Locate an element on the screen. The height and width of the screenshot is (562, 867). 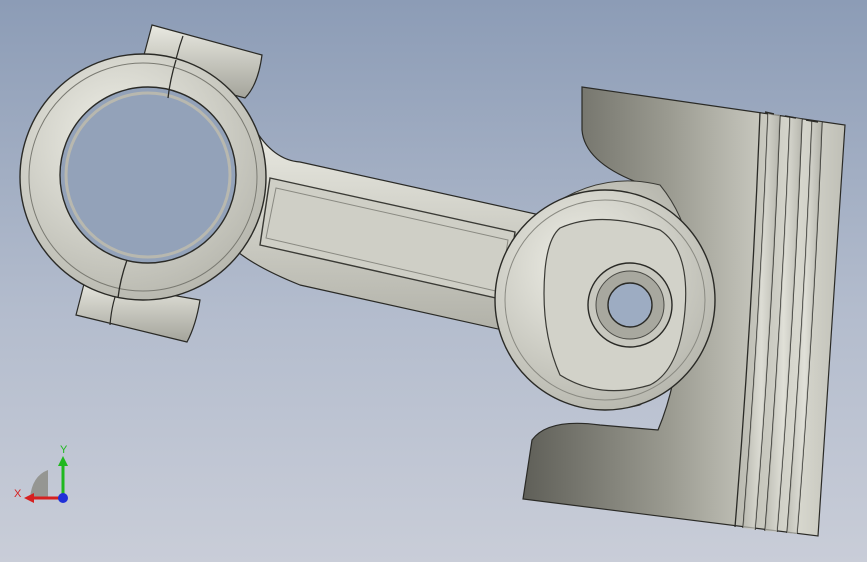
y-axis-label: Y is located at coordinates (64, 450).